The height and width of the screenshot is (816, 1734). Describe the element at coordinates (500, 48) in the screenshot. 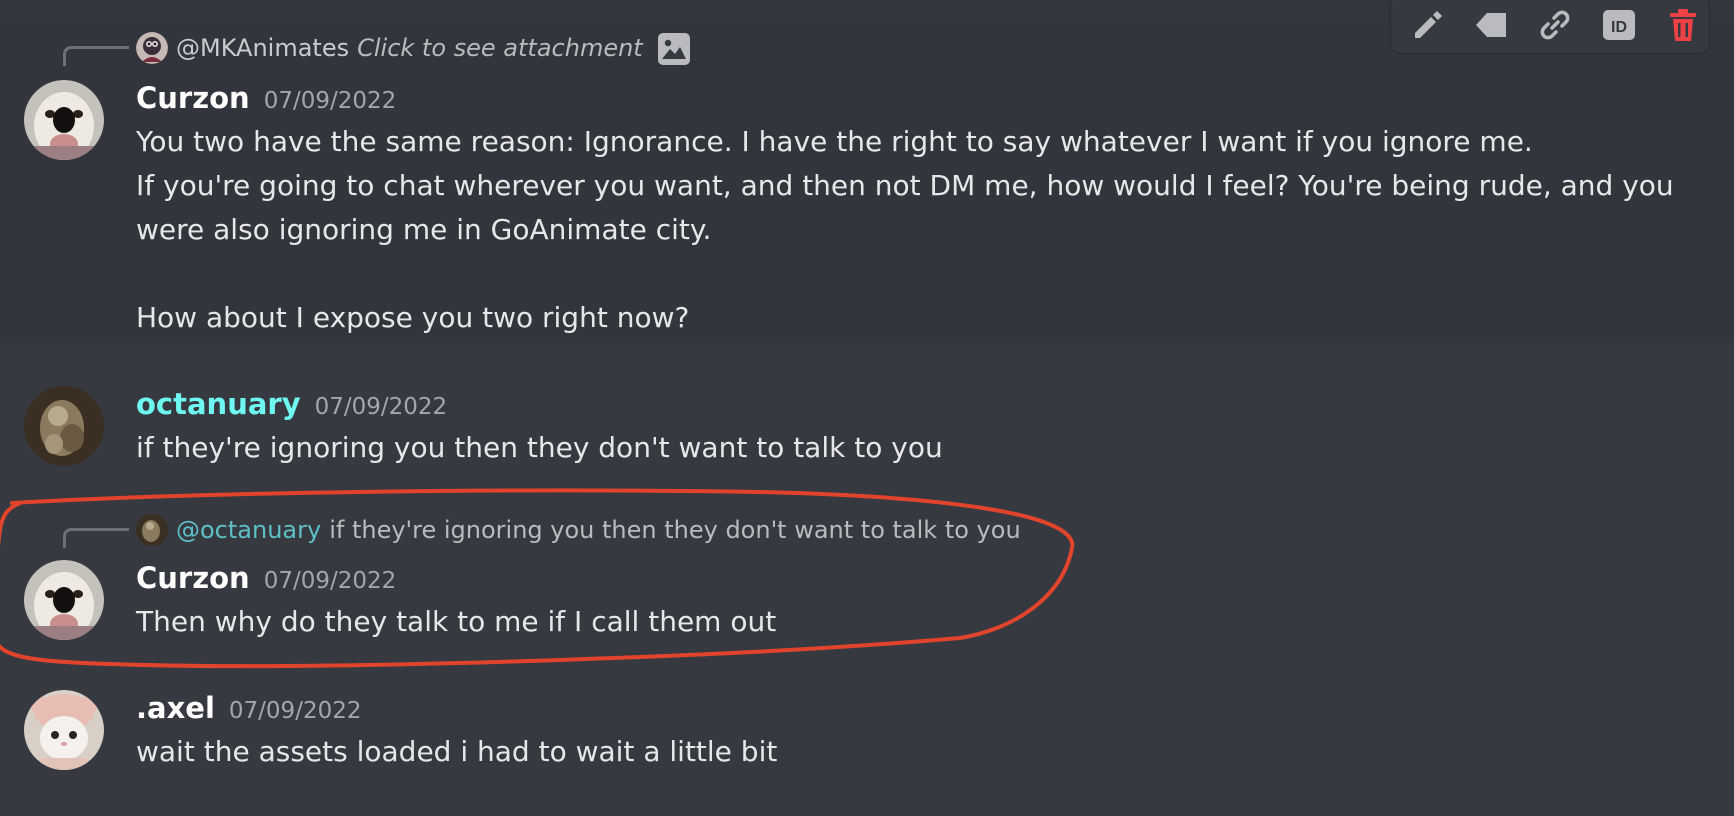

I see `reply-attachment-text: Click to see attachment` at that location.